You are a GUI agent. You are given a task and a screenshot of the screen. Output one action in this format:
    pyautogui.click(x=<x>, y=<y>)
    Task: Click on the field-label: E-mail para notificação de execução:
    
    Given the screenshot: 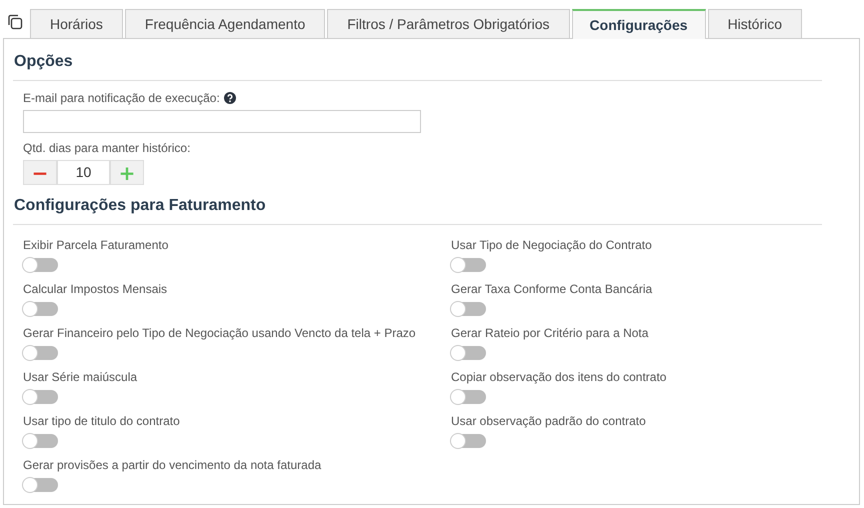 What is the action you would take?
    pyautogui.click(x=121, y=98)
    